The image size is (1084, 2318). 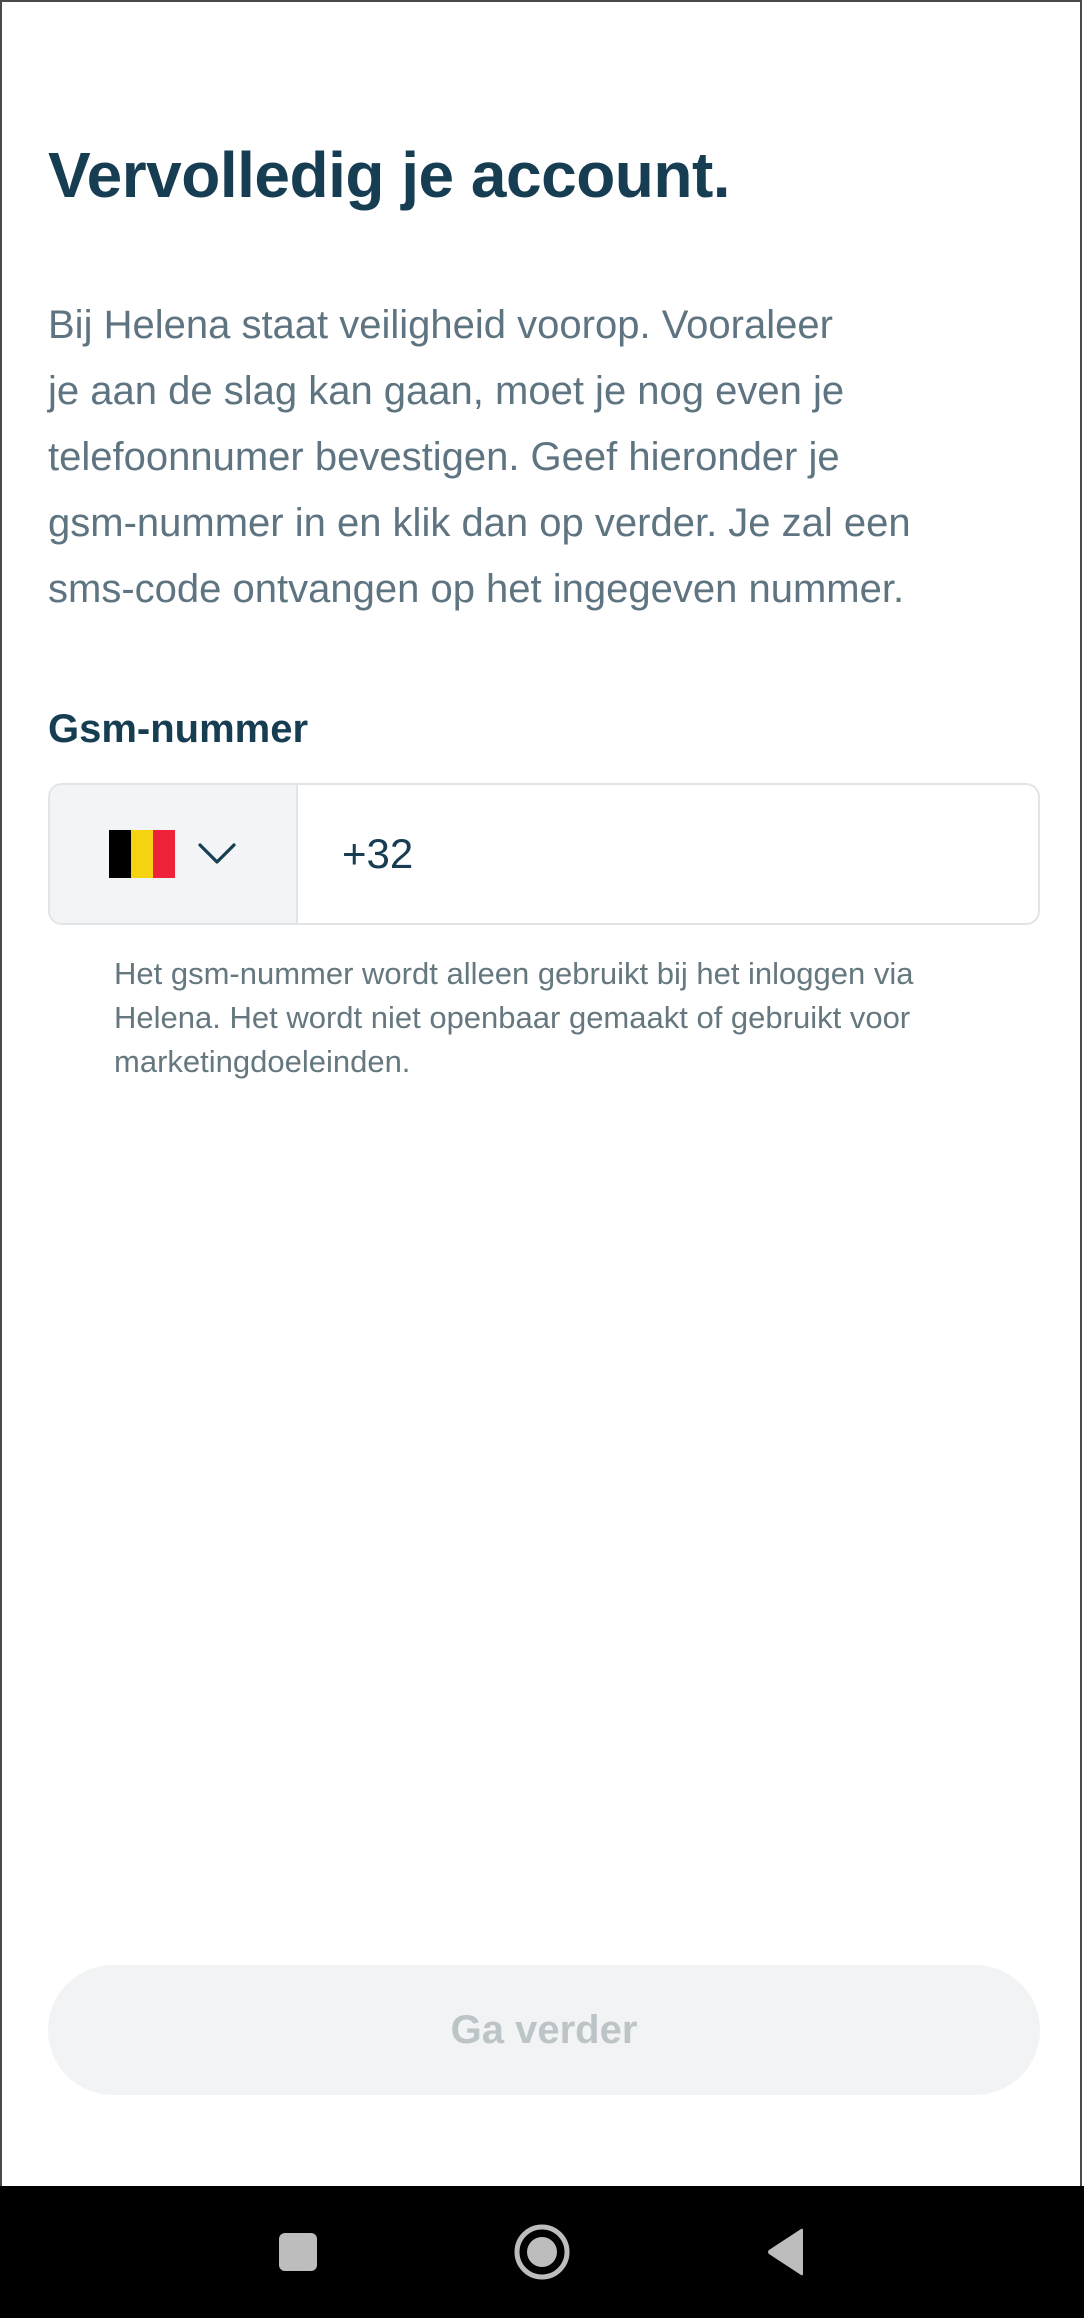 I want to click on continue-button: Ga verder, so click(x=544, y=2030).